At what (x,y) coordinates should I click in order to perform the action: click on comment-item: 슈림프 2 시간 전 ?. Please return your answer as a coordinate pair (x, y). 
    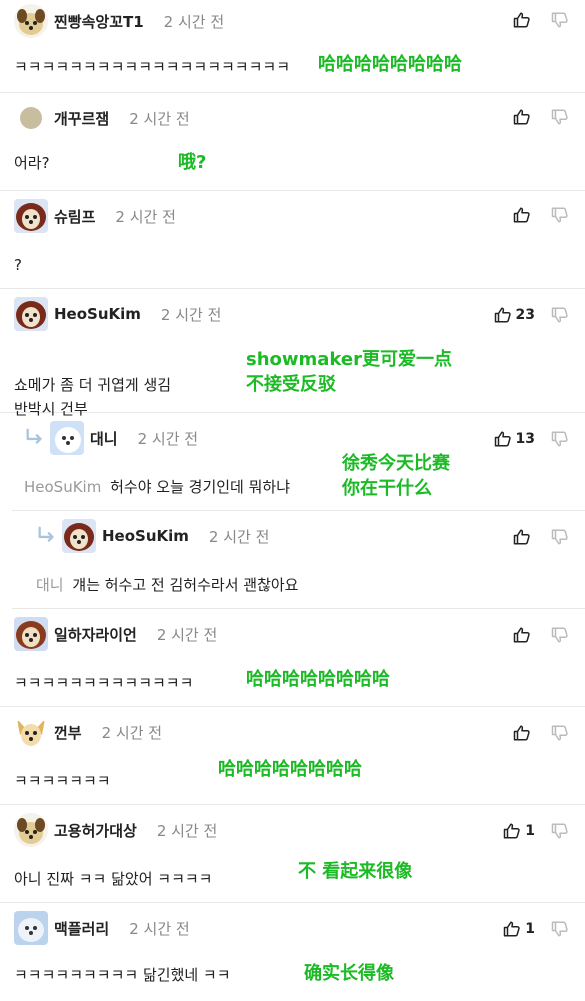
    Looking at the image, I should click on (292, 240).